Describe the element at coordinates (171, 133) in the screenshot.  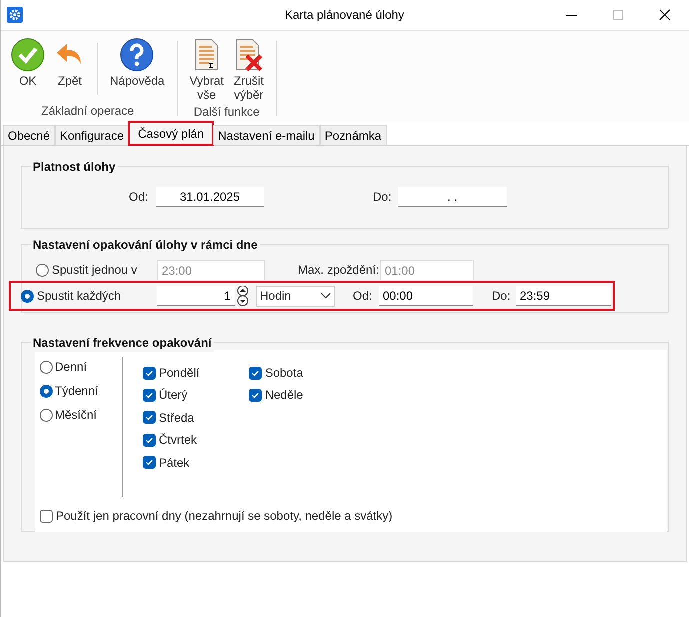
I see `tab: Časový plán` at that location.